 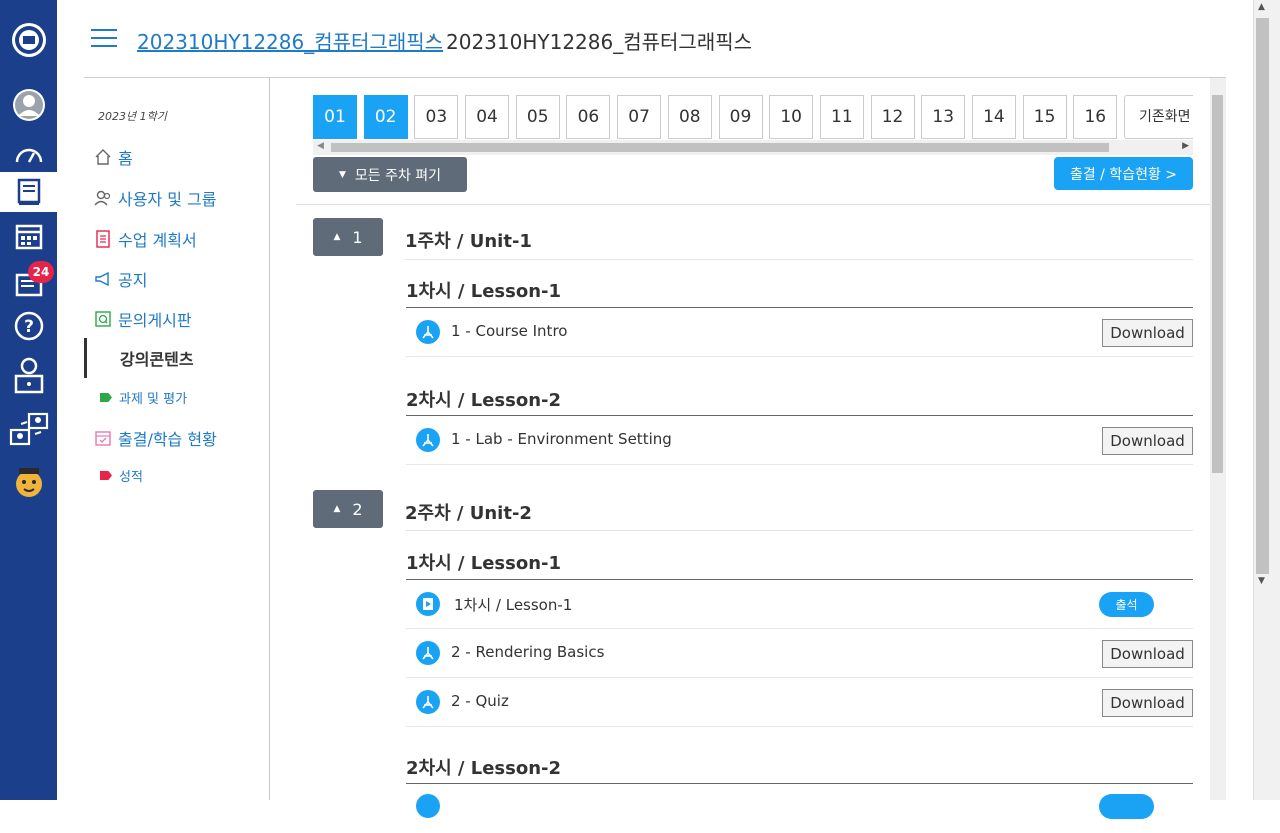 What do you see at coordinates (28, 400) in the screenshot?
I see `global-nav-rail: 24 ?` at bounding box center [28, 400].